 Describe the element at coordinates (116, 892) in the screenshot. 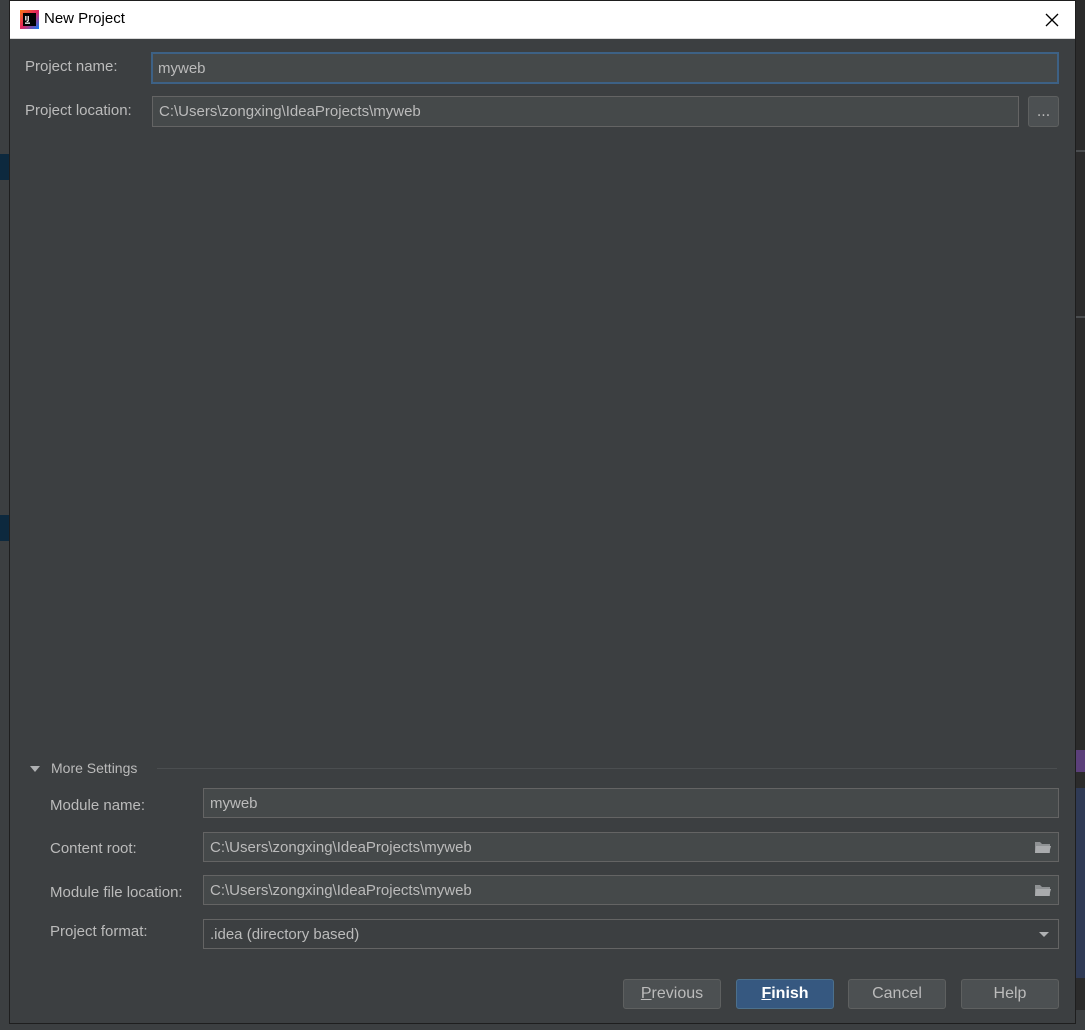

I see `module-file-location-label: Module file location:` at that location.